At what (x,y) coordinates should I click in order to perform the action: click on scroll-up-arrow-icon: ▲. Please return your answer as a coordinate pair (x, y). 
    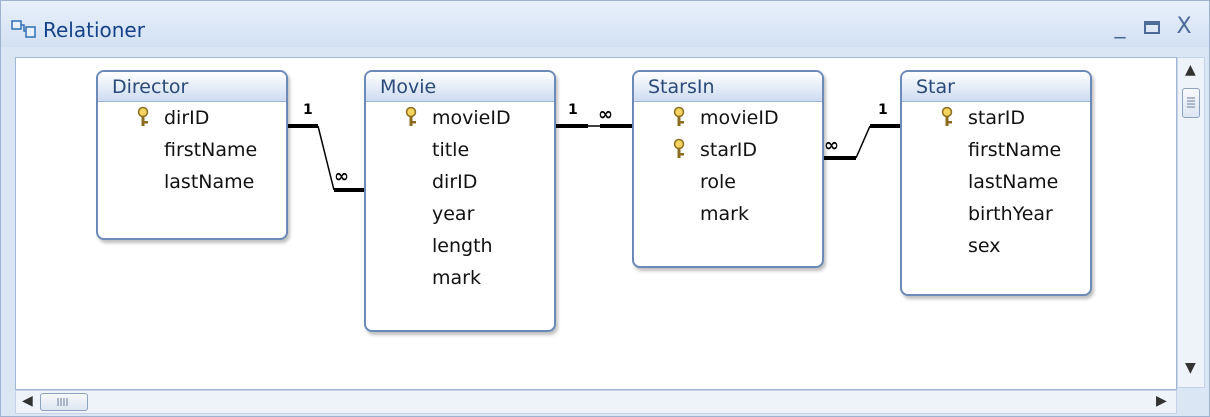
    Looking at the image, I should click on (1190, 70).